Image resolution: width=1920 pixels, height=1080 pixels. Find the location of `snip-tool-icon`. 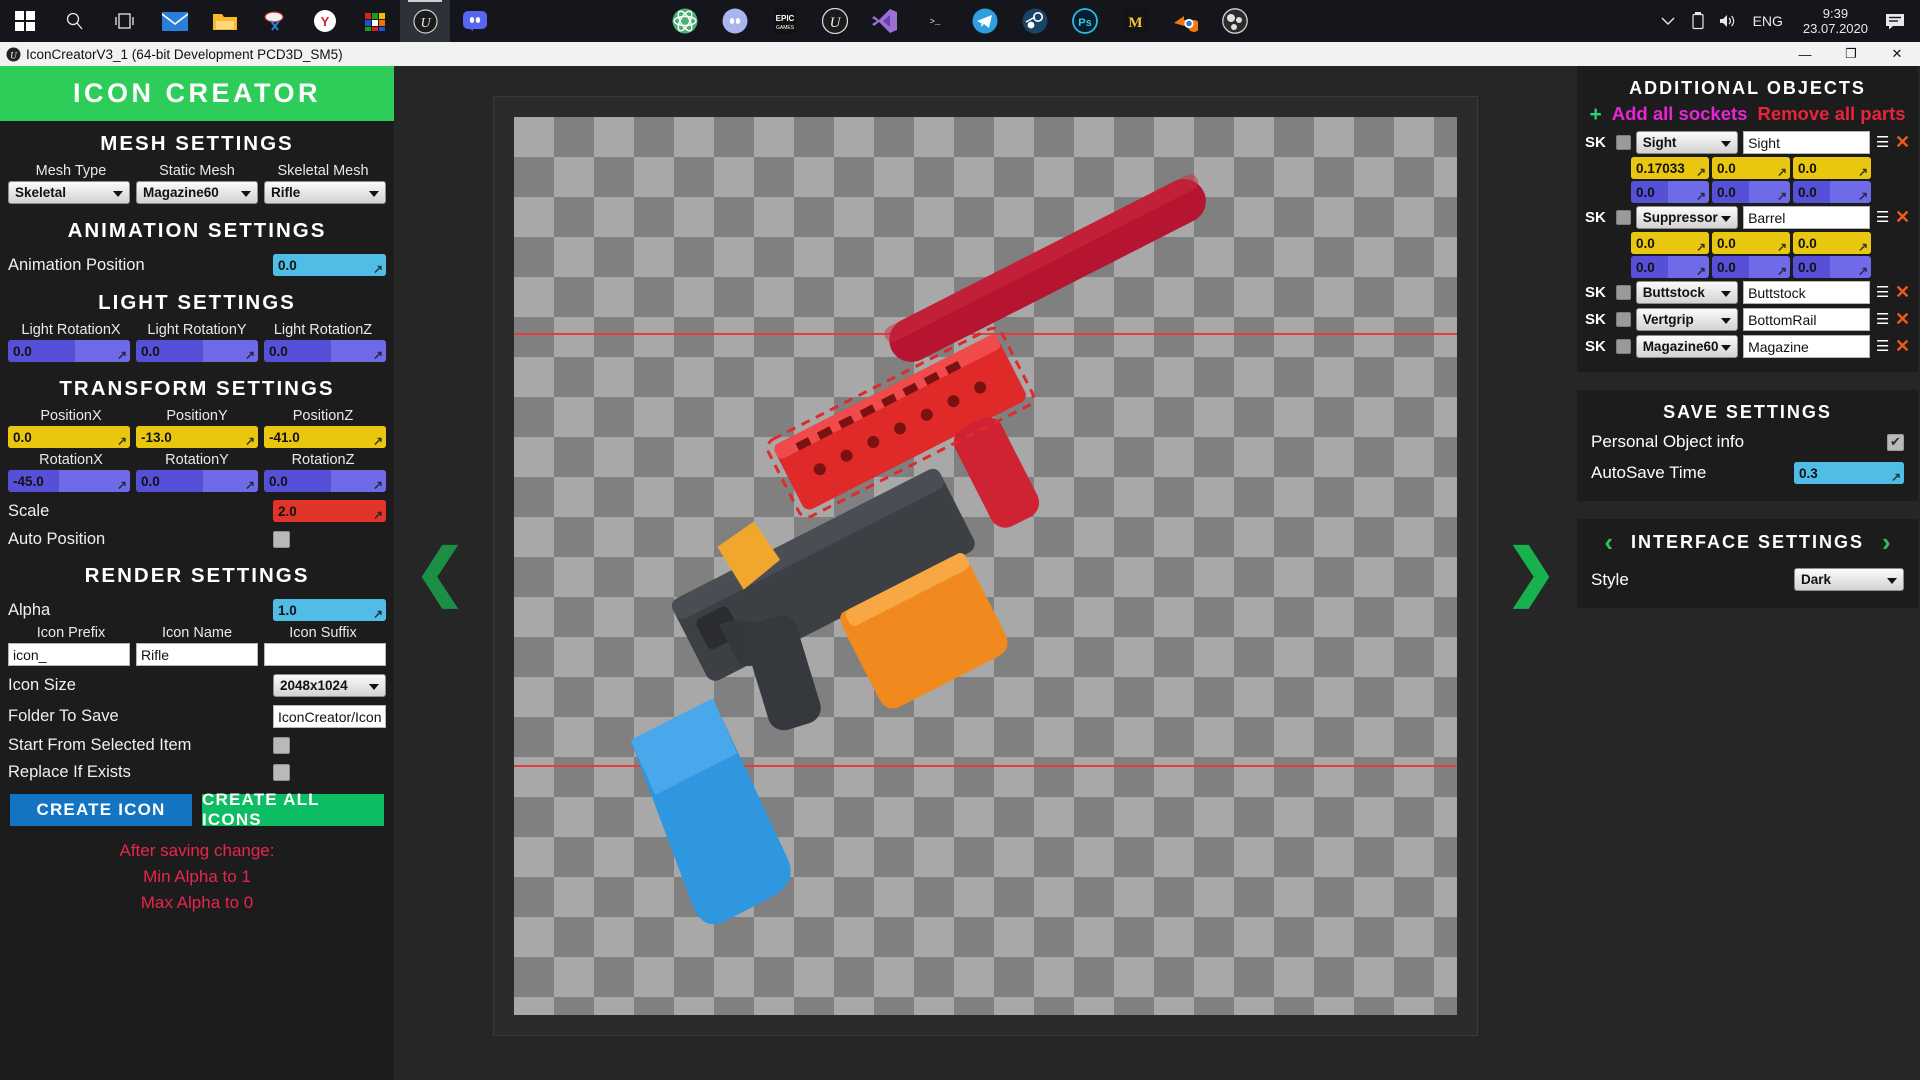

snip-tool-icon is located at coordinates (275, 21).